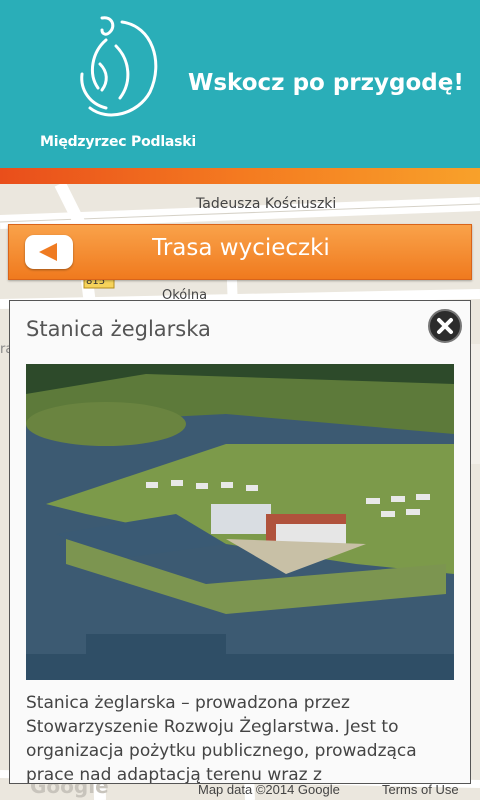  Describe the element at coordinates (269, 789) in the screenshot. I see `map-attribution: Map data ©2014 Google` at that location.